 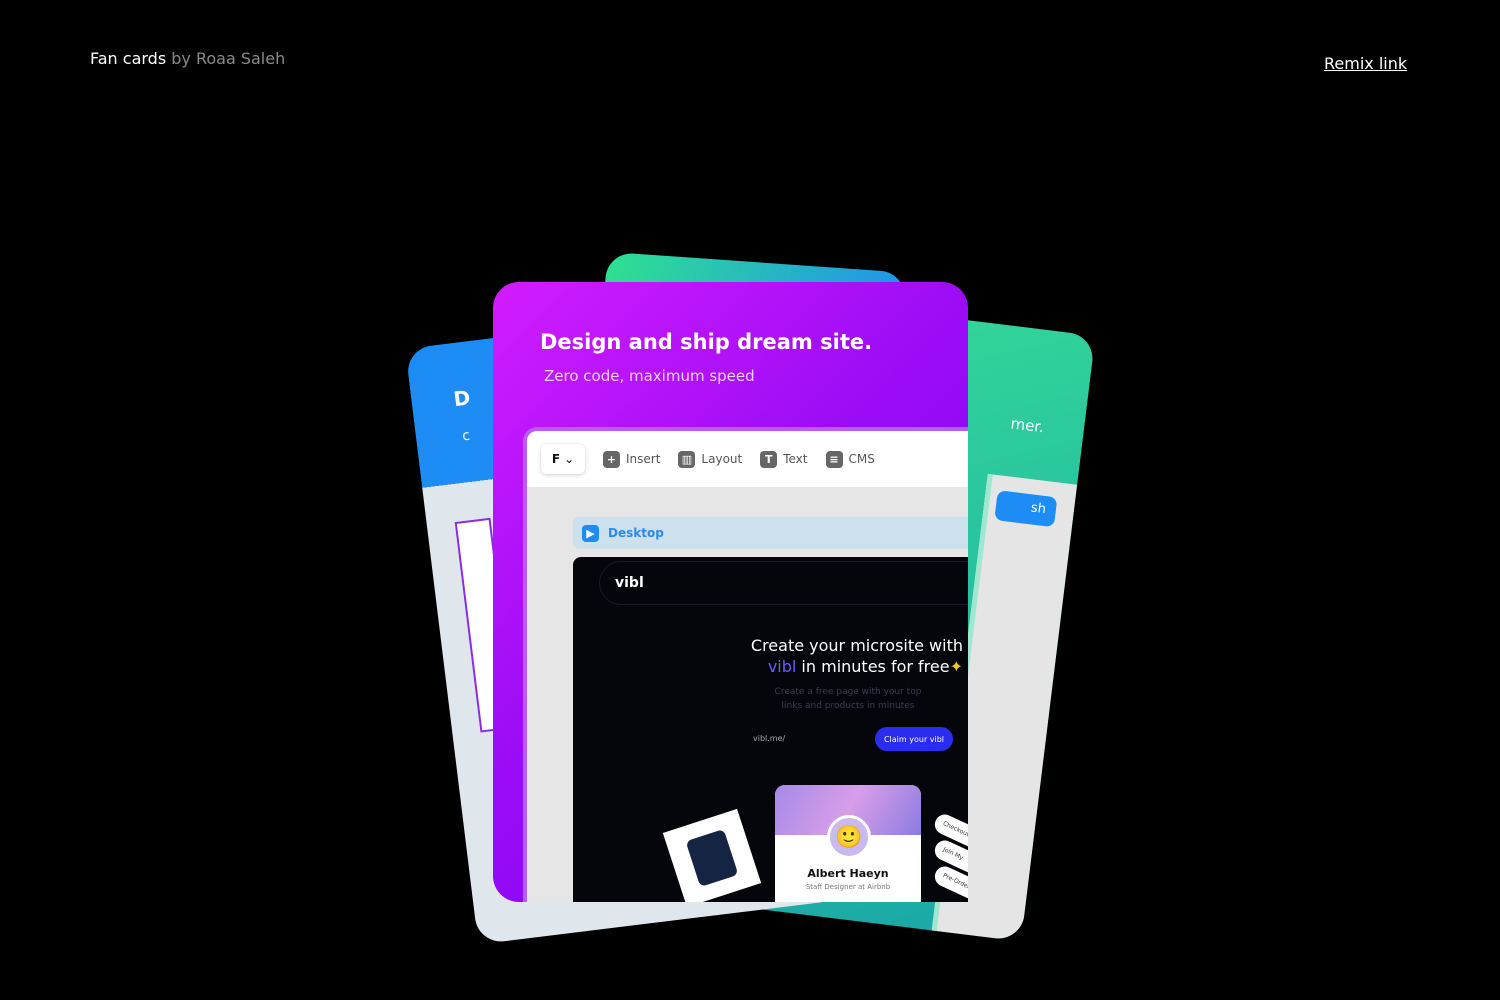 What do you see at coordinates (782, 666) in the screenshot?
I see `headline-brand: vibl` at bounding box center [782, 666].